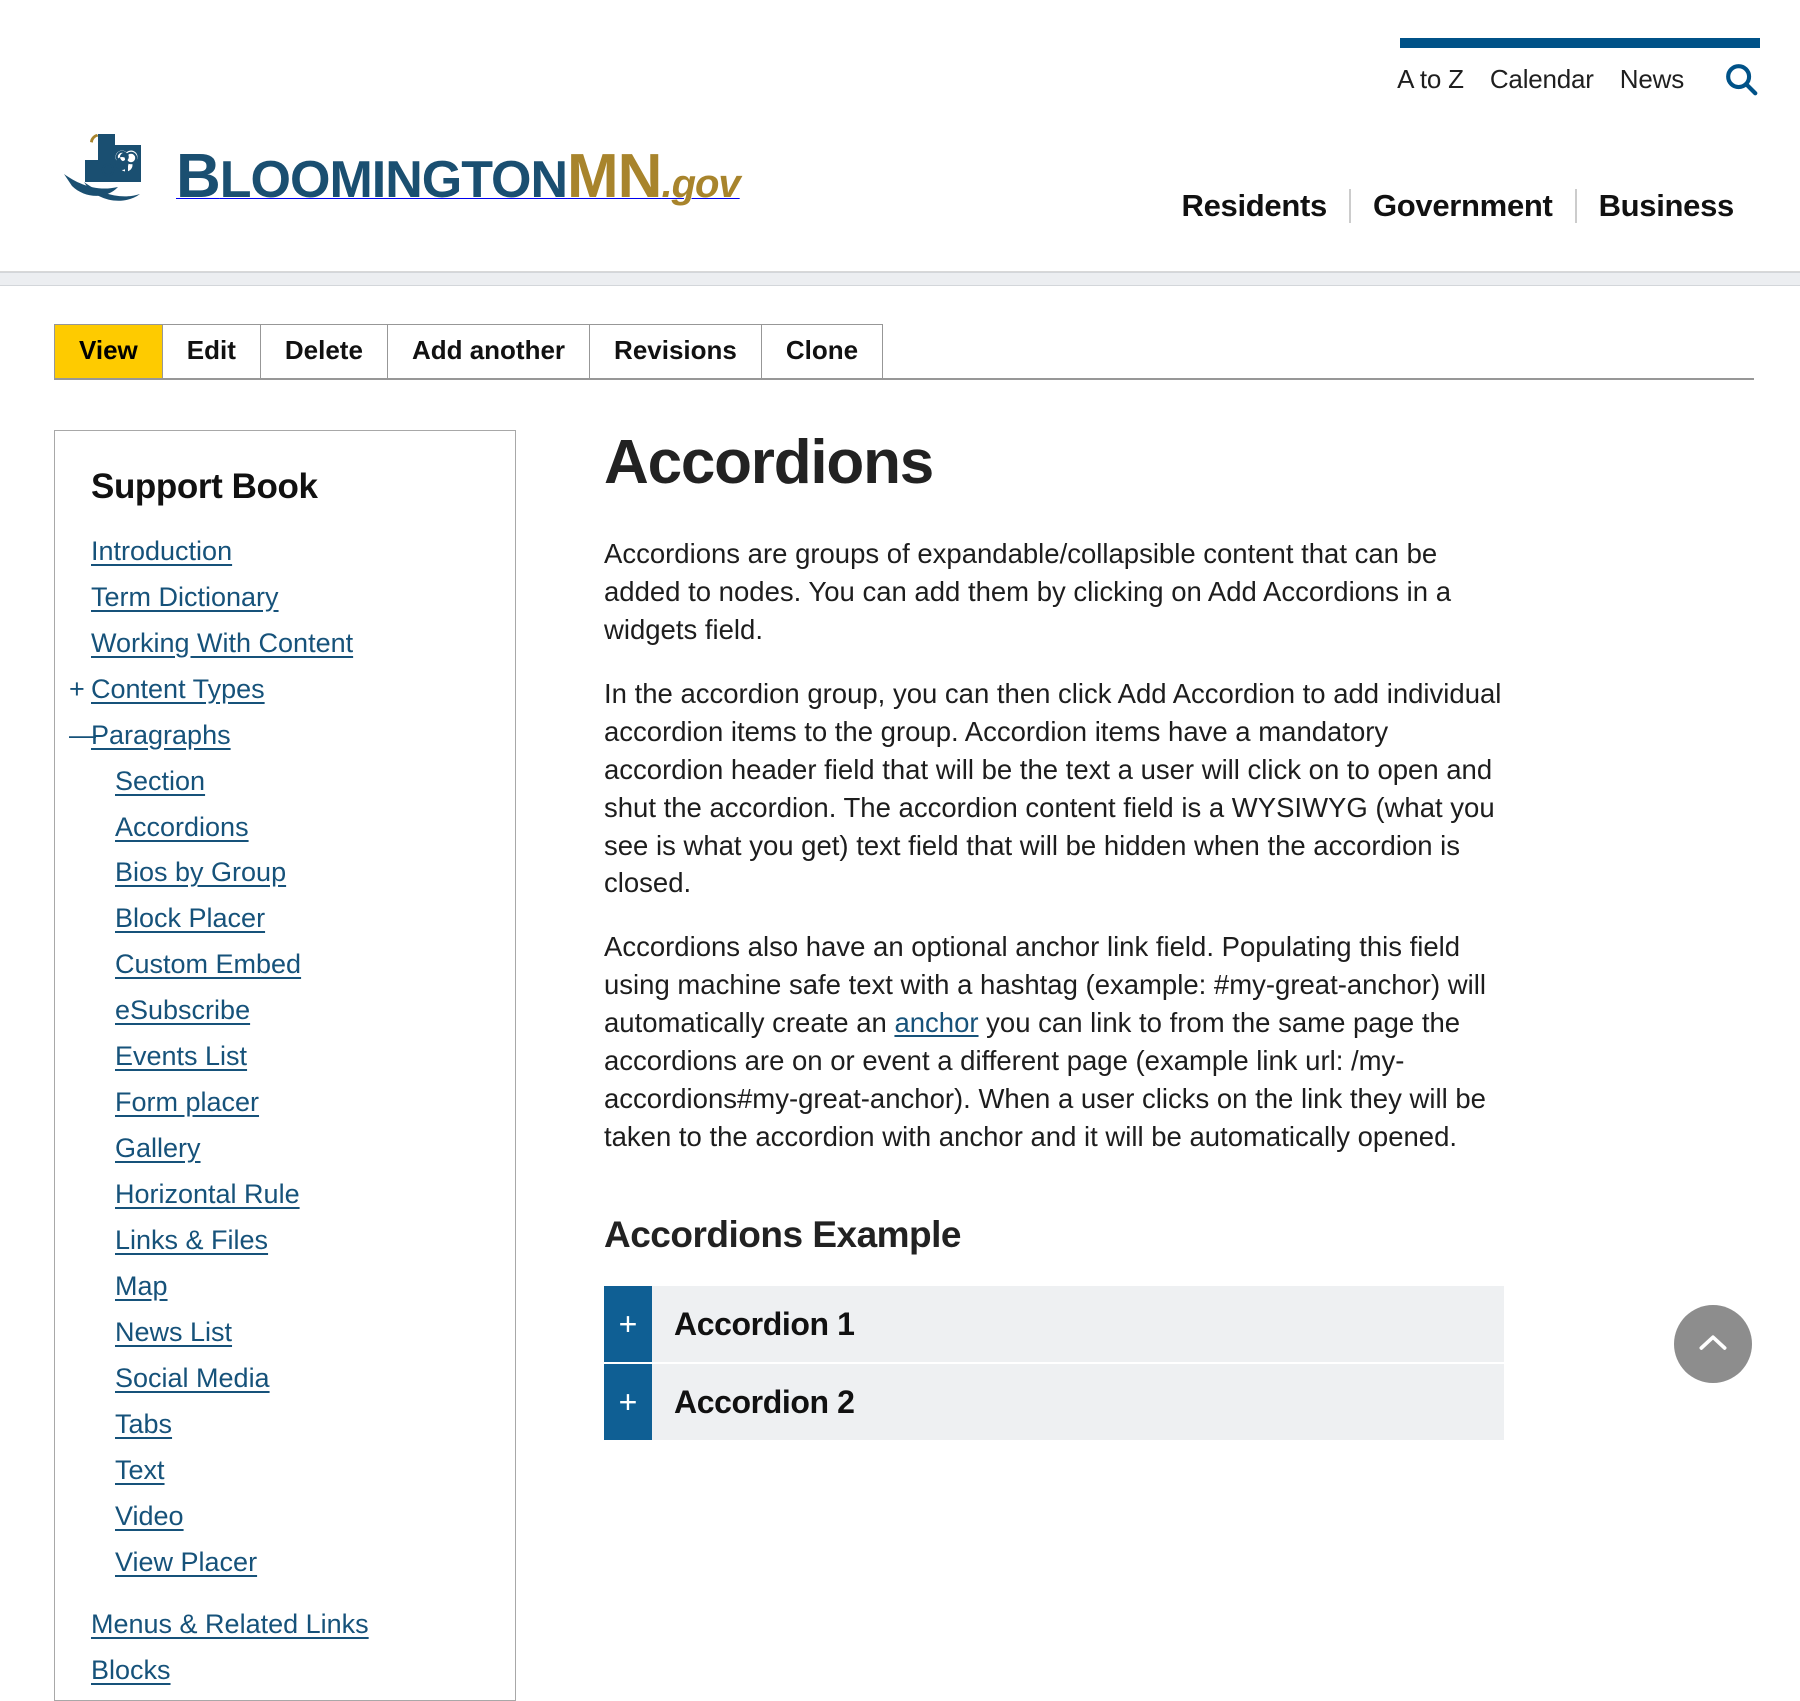  Describe the element at coordinates (158, 1148) in the screenshot. I see `sidebar-link-gallery: Gallery` at that location.